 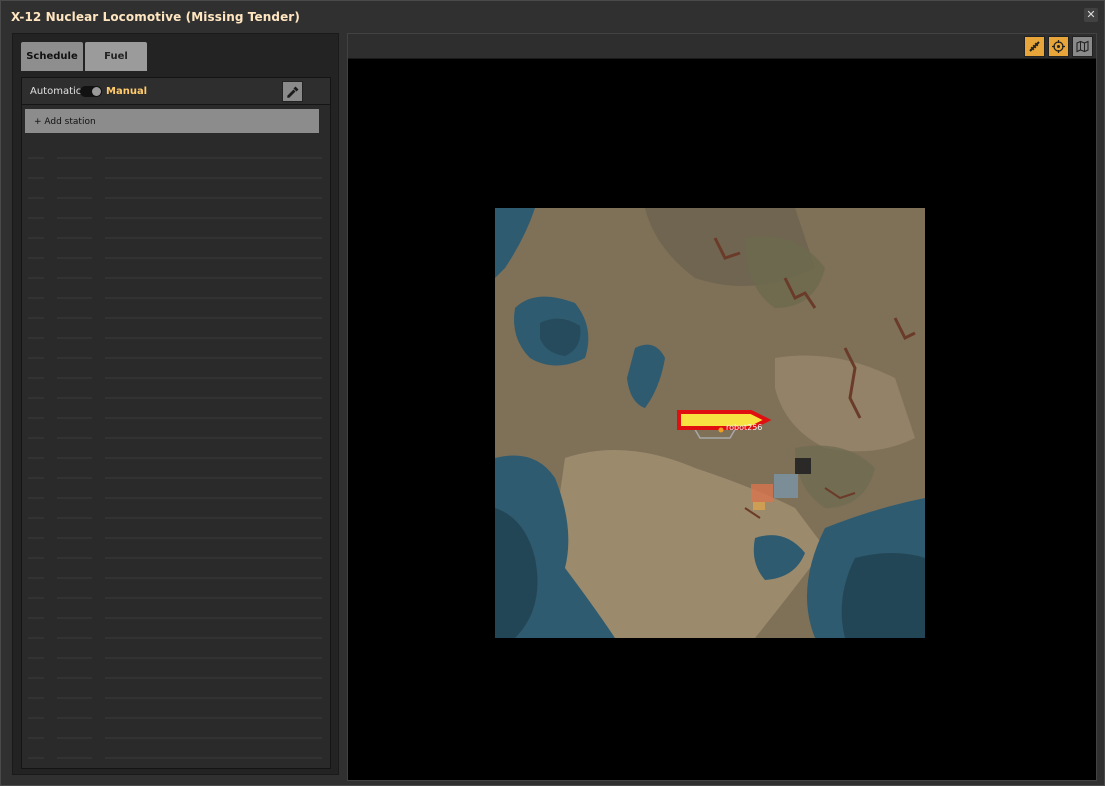 What do you see at coordinates (1034, 46) in the screenshot?
I see `rail-icon` at bounding box center [1034, 46].